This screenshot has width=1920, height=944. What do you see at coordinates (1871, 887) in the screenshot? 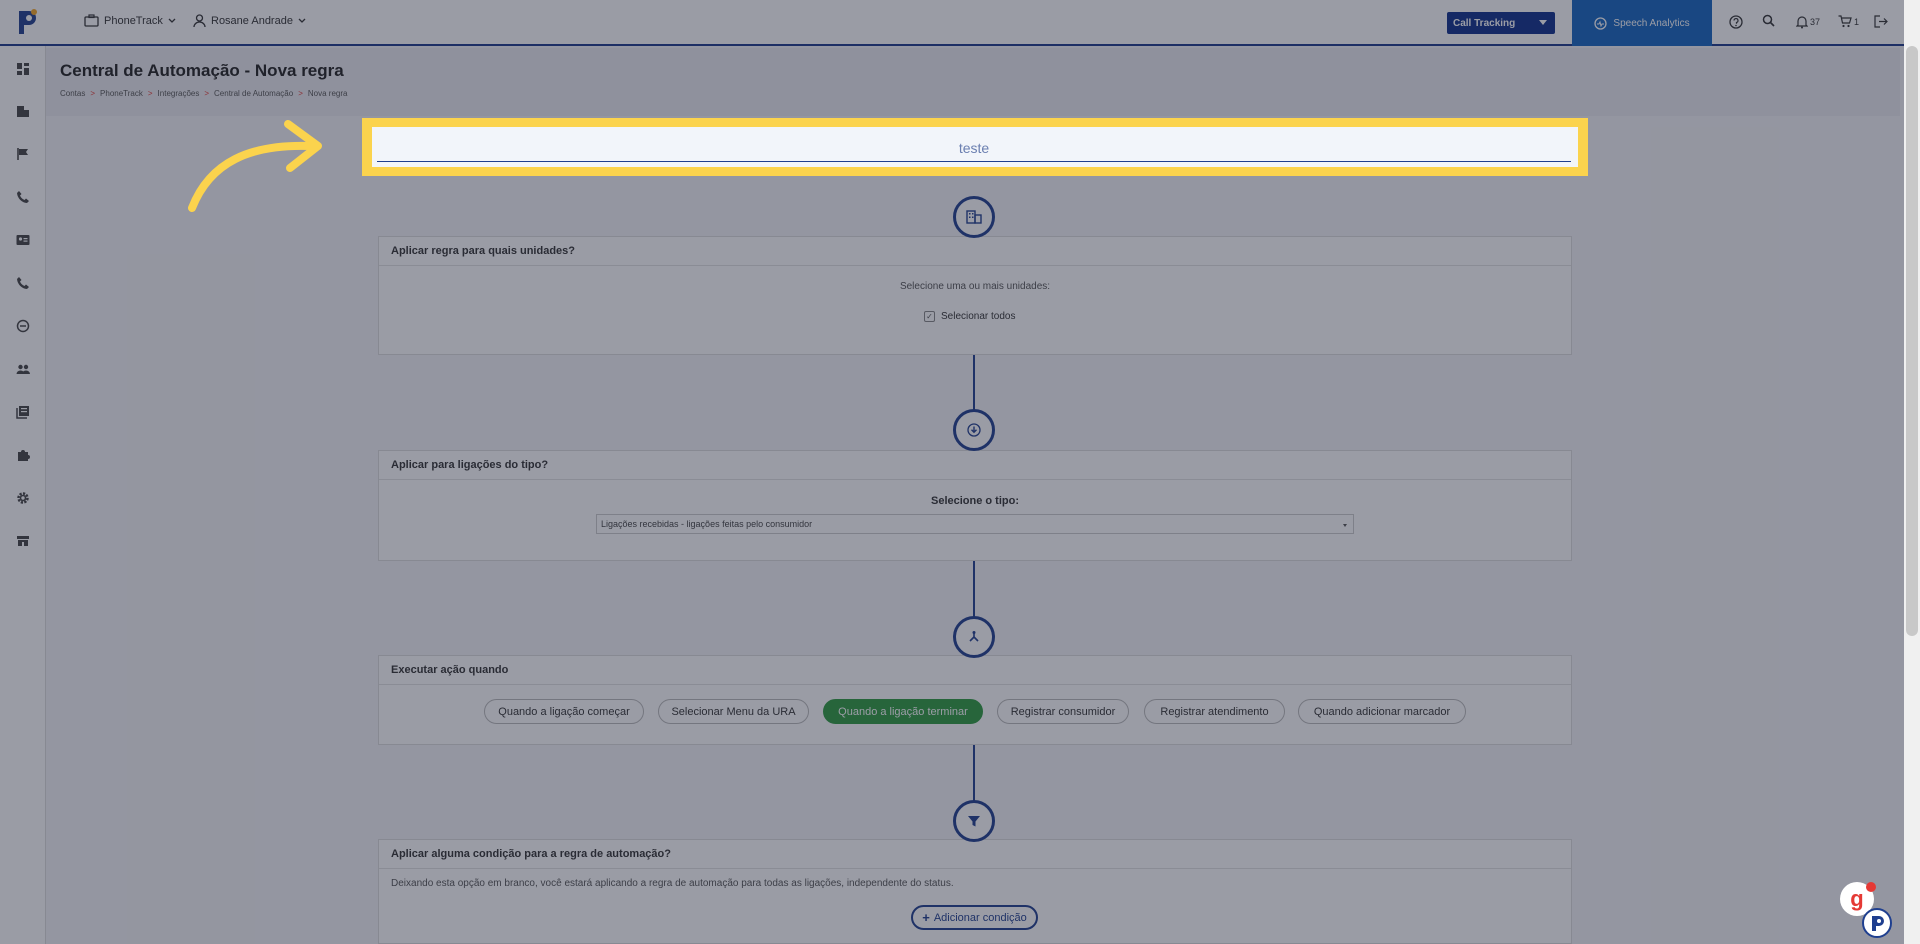
I see `notification-dot` at bounding box center [1871, 887].